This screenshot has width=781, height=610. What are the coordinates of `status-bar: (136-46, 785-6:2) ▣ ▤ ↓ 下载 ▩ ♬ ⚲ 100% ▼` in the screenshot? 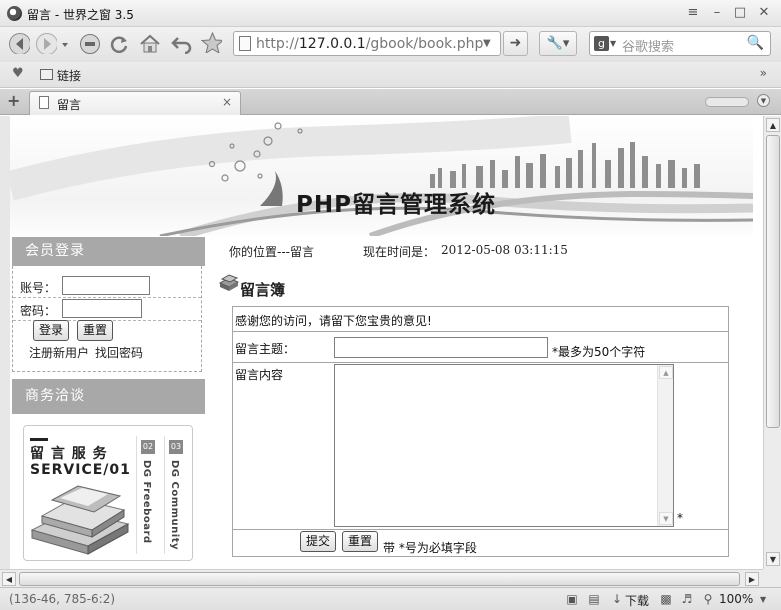 It's located at (390, 598).